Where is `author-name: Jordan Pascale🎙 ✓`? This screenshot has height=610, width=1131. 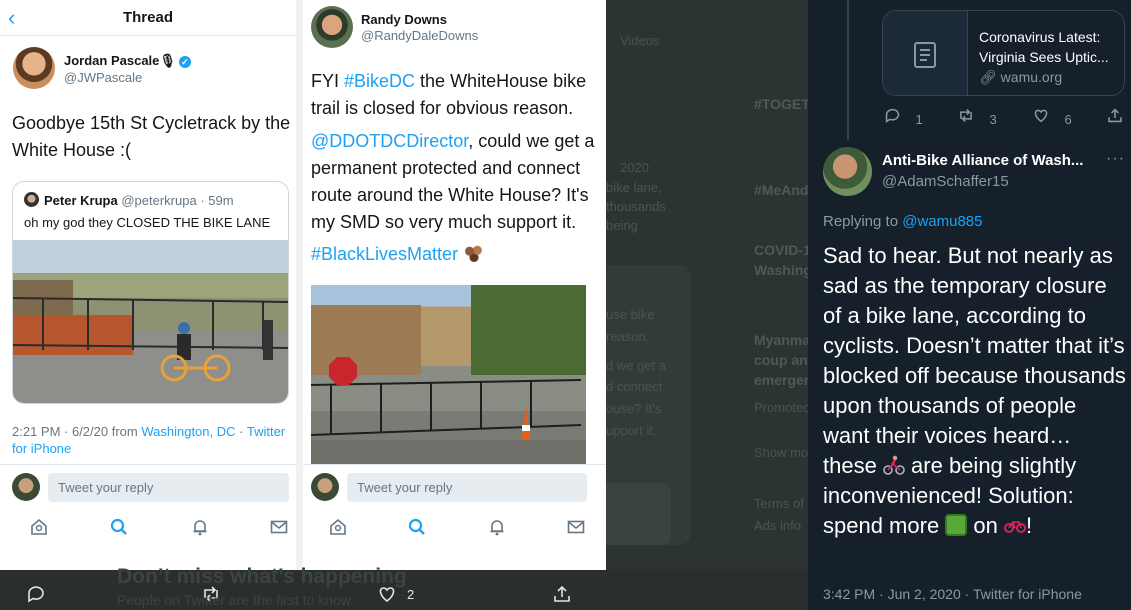
author-name: Jordan Pascale🎙 ✓ is located at coordinates (127, 61).